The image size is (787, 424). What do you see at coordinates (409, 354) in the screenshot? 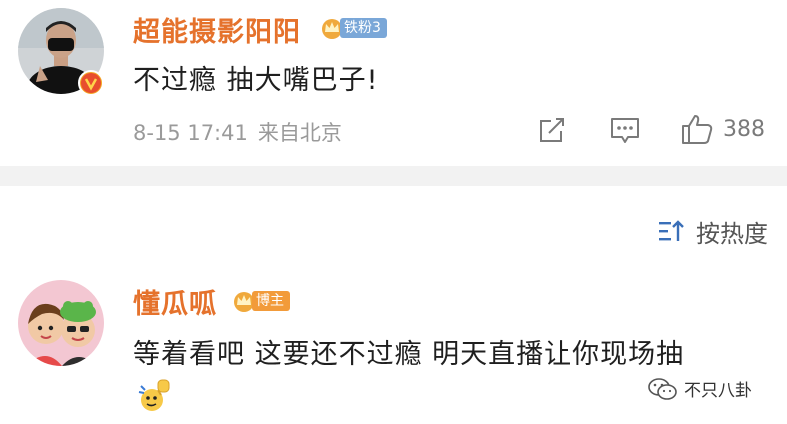
I see `comment-text: 等着看吧 这要还不过瘾 明天直播让你现场抽` at bounding box center [409, 354].